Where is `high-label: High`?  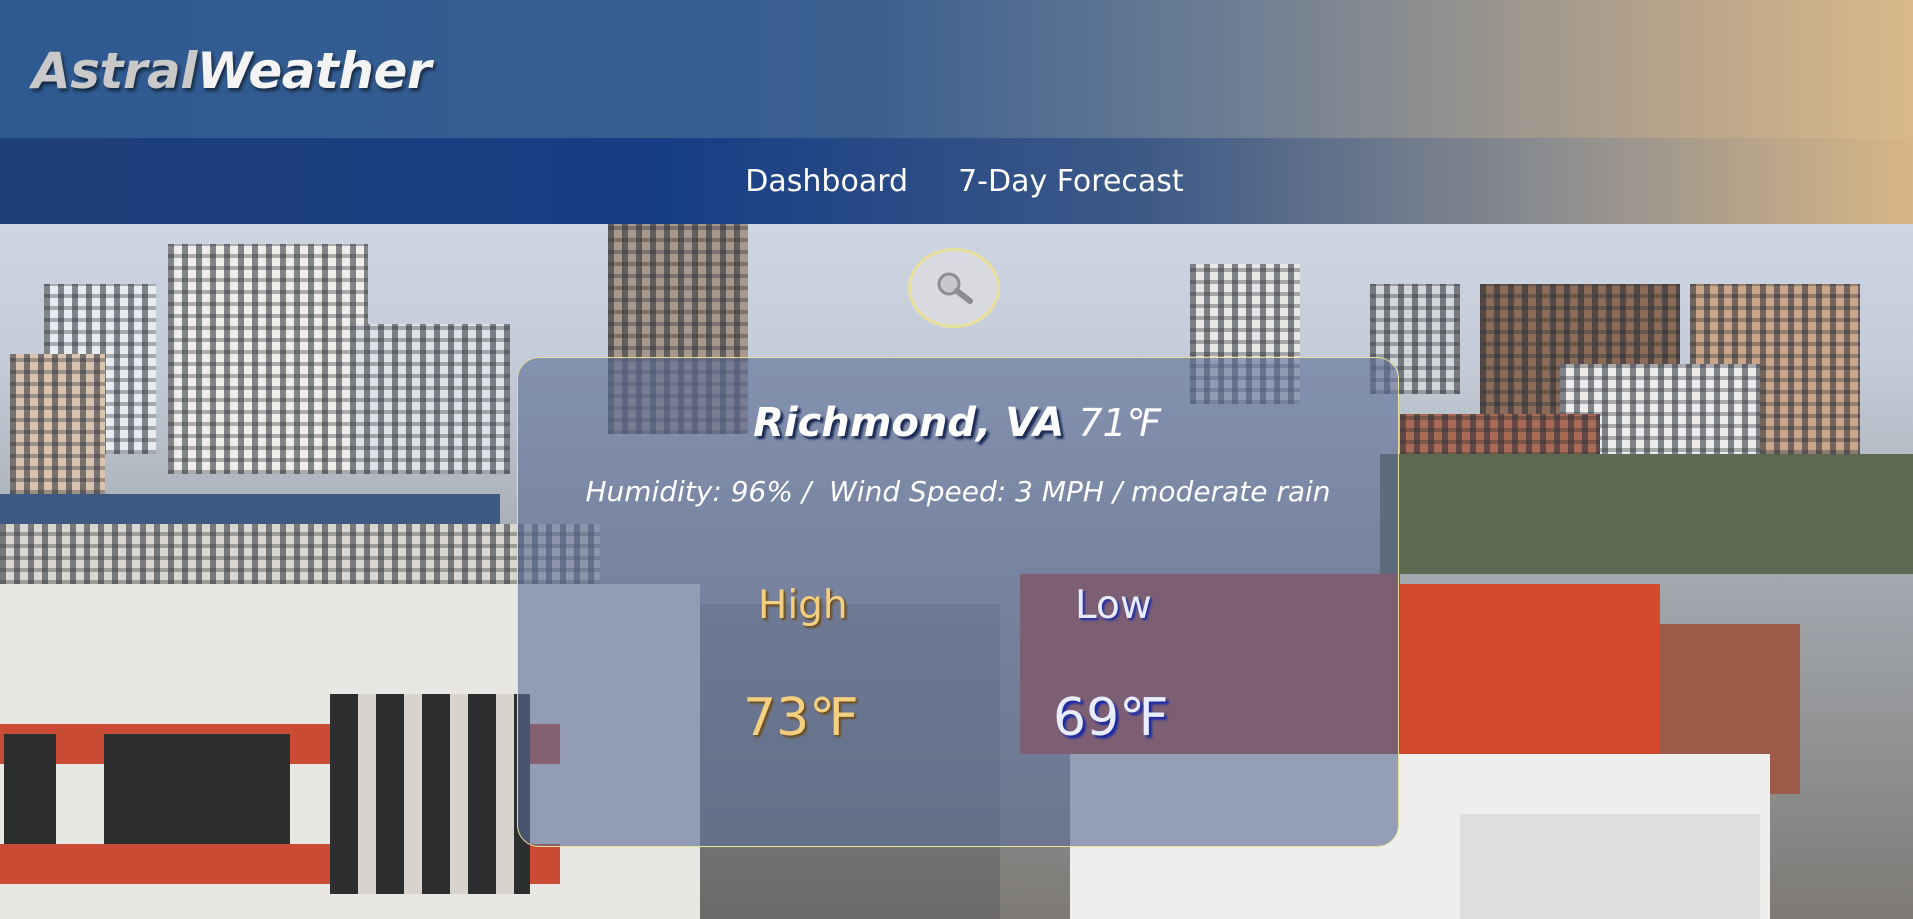
high-label: High is located at coordinates (803, 605).